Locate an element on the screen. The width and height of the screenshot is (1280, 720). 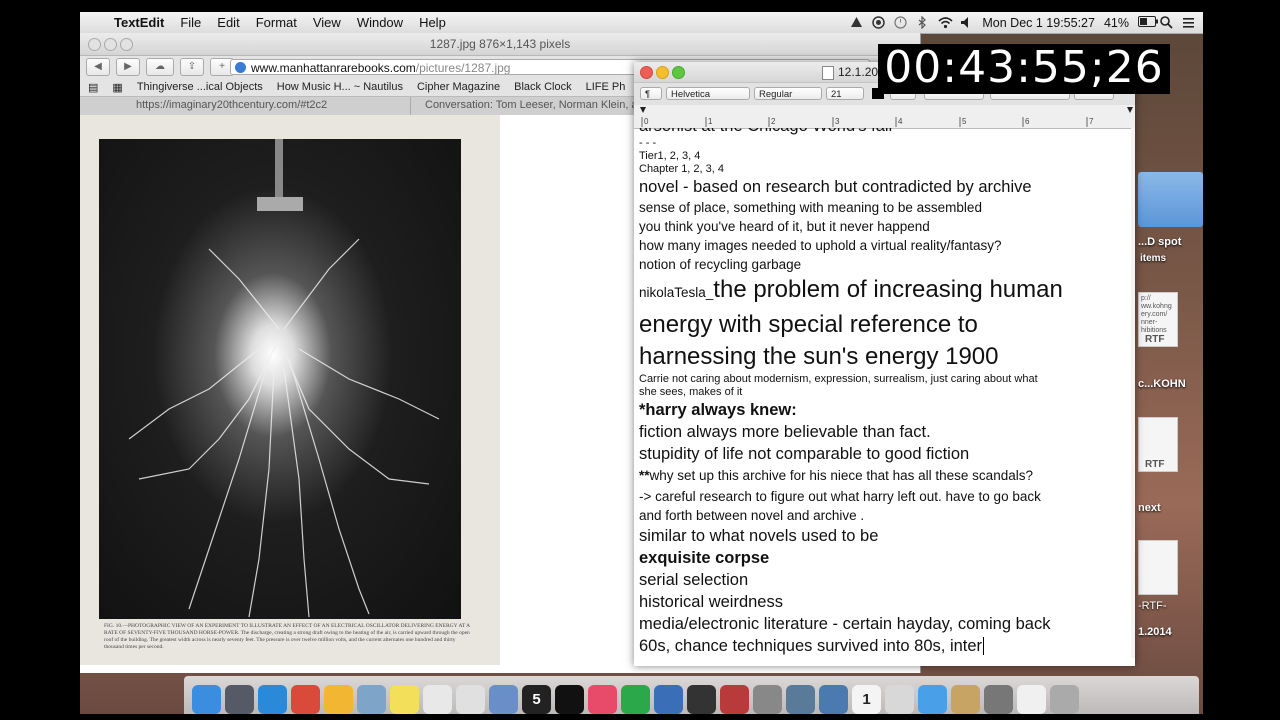
desktop-item-label: c...KOHN is located at coordinates (1162, 384).